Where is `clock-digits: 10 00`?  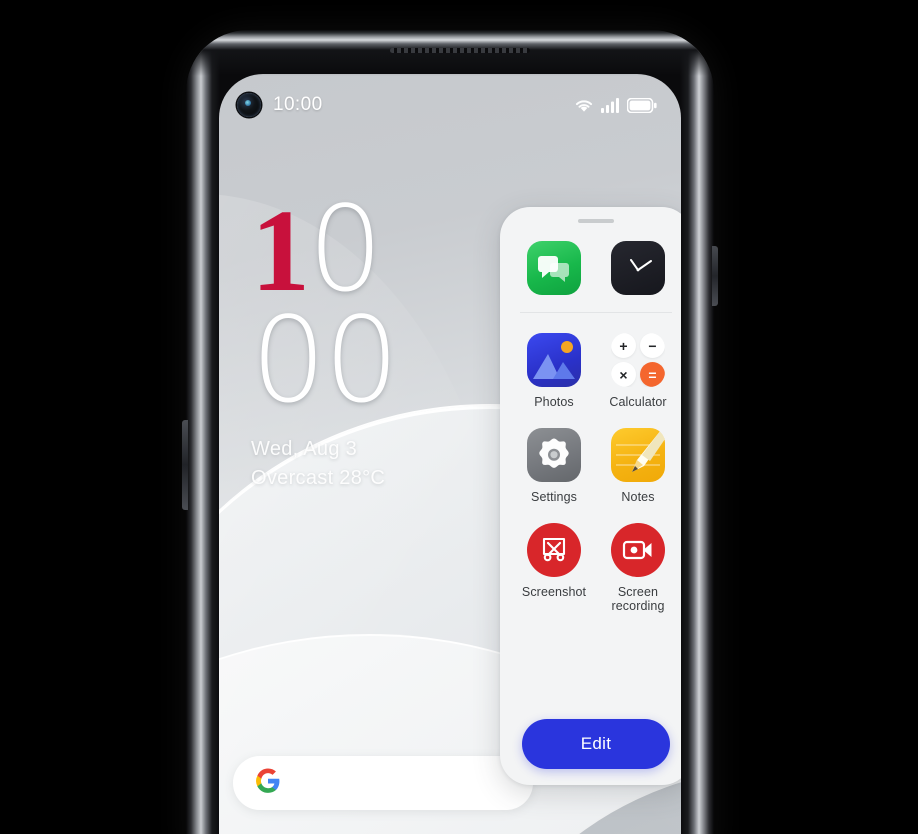
clock-digits: 10 00 is located at coordinates (325, 309).